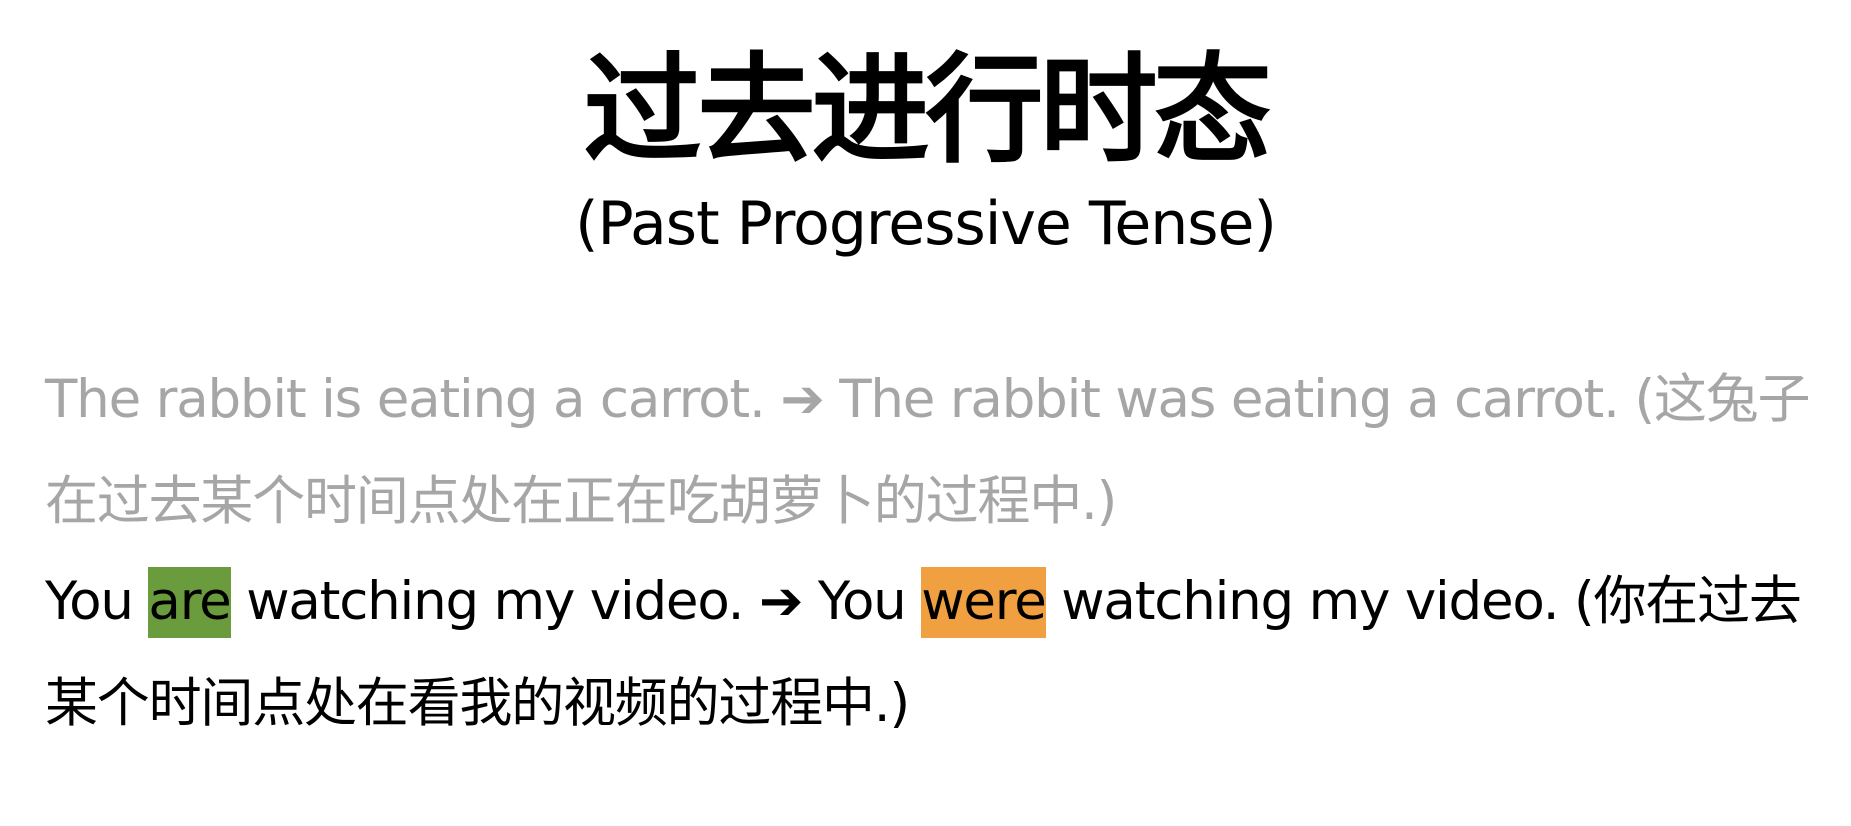 This screenshot has width=1851, height=826. I want to click on example-past-rest: watching my video., so click(1310, 601).